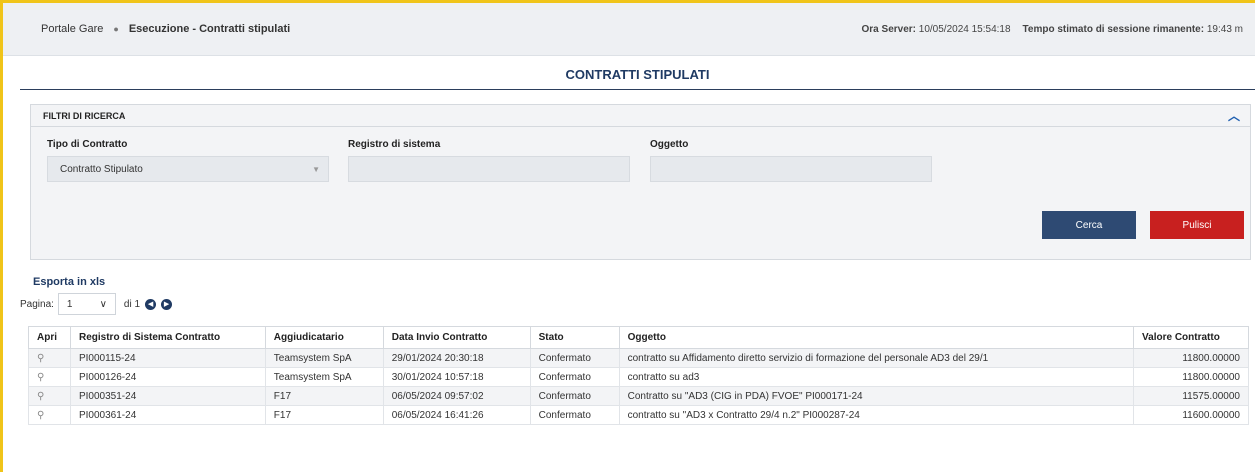 This screenshot has height=472, width=1255. What do you see at coordinates (69, 304) in the screenshot?
I see `page-select-value: 1` at bounding box center [69, 304].